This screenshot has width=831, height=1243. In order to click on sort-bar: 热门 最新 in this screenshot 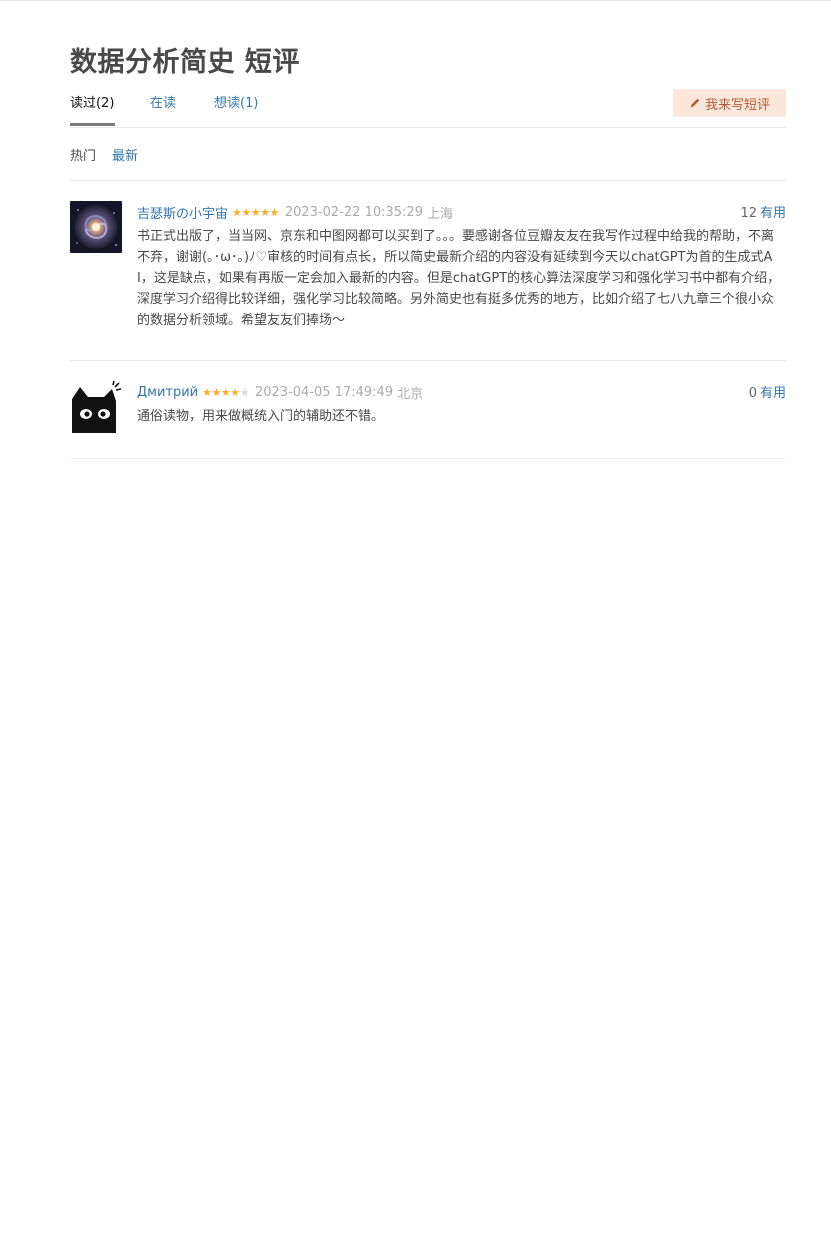, I will do `click(428, 163)`.